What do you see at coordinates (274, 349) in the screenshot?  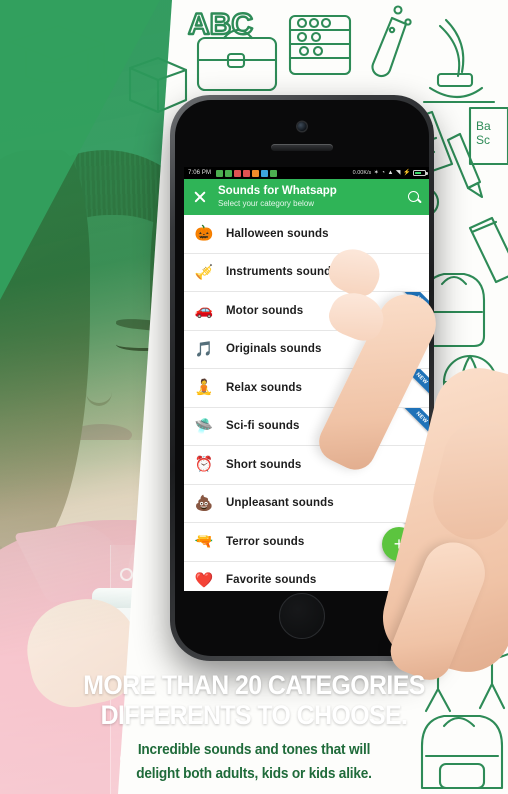 I see `category-label: Originals sounds` at bounding box center [274, 349].